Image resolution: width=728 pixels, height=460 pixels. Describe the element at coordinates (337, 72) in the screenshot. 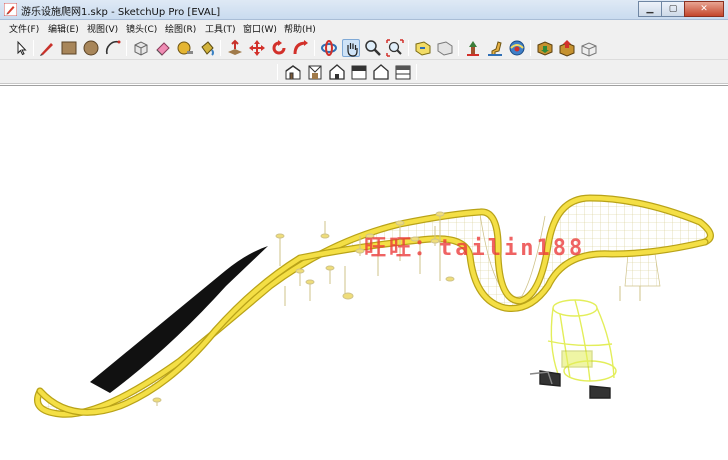

I see `front-view-icon` at that location.